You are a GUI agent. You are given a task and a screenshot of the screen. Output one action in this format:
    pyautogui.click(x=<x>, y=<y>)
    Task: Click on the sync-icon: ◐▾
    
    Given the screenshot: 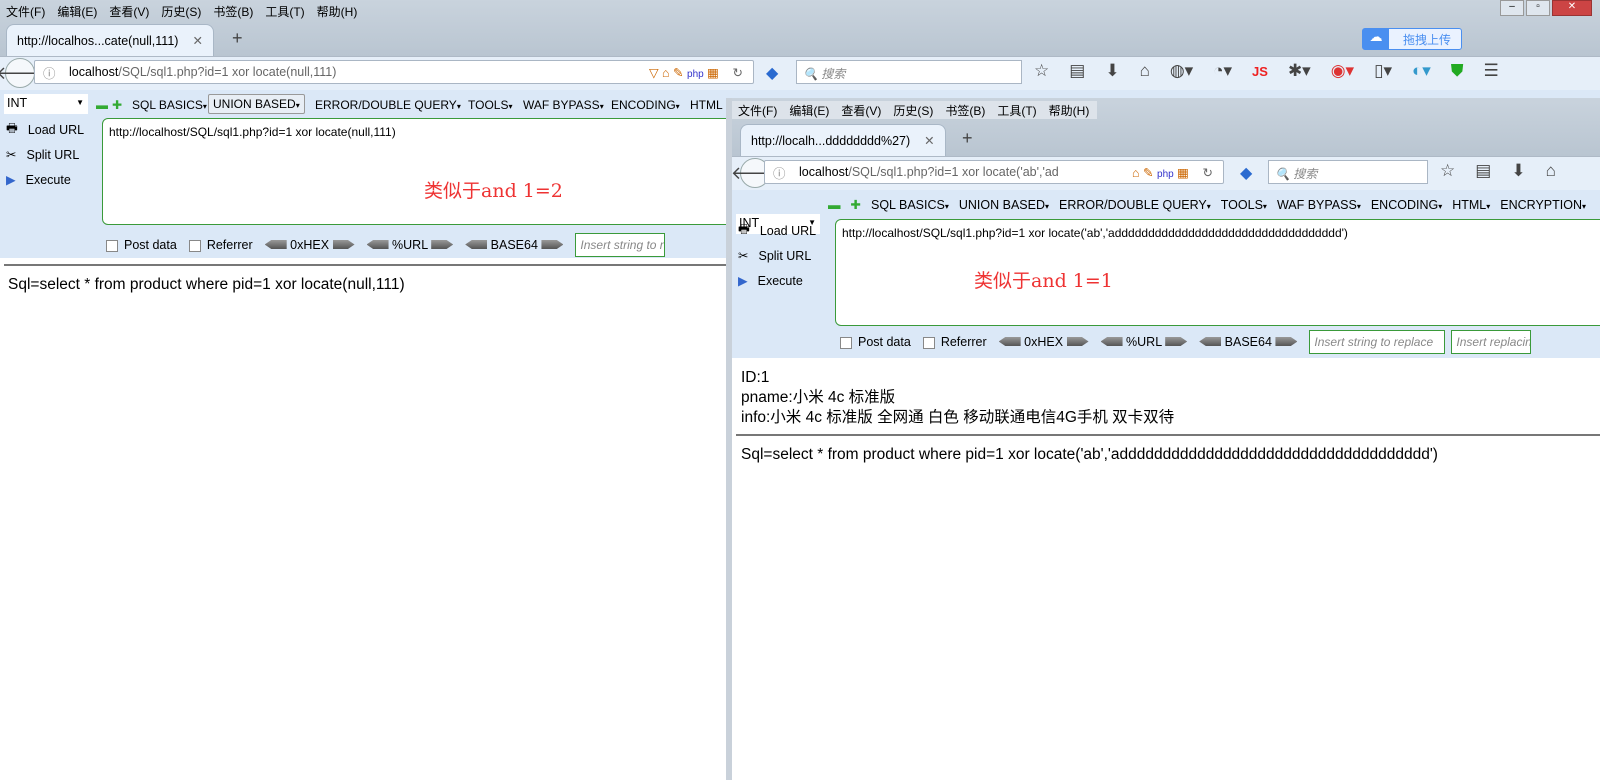 What is the action you would take?
    pyautogui.click(x=1421, y=71)
    